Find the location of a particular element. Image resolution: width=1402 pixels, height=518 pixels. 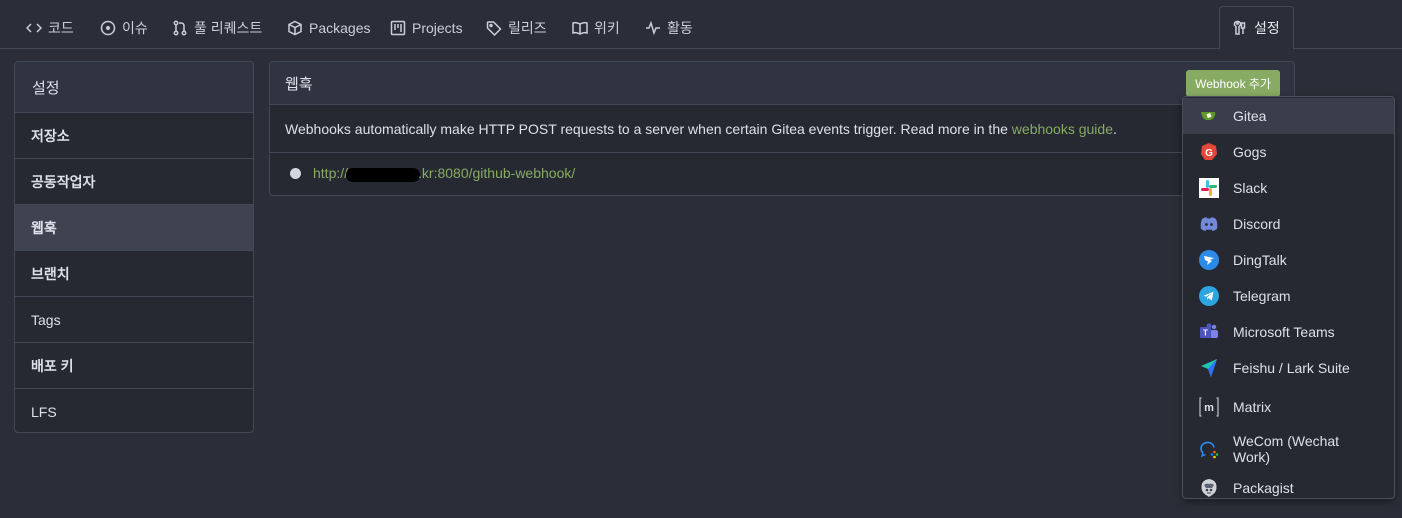

menu-item-feishu: Feishu / Lark Suite is located at coordinates (1288, 368).